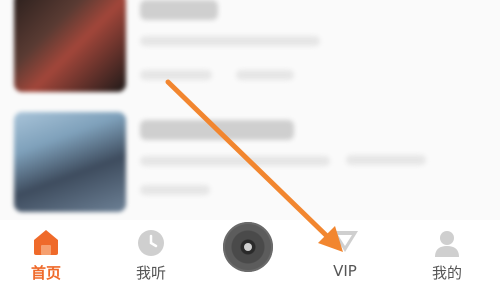  Describe the element at coordinates (235, 161) in the screenshot. I see `item-subtitle-blurred` at that location.